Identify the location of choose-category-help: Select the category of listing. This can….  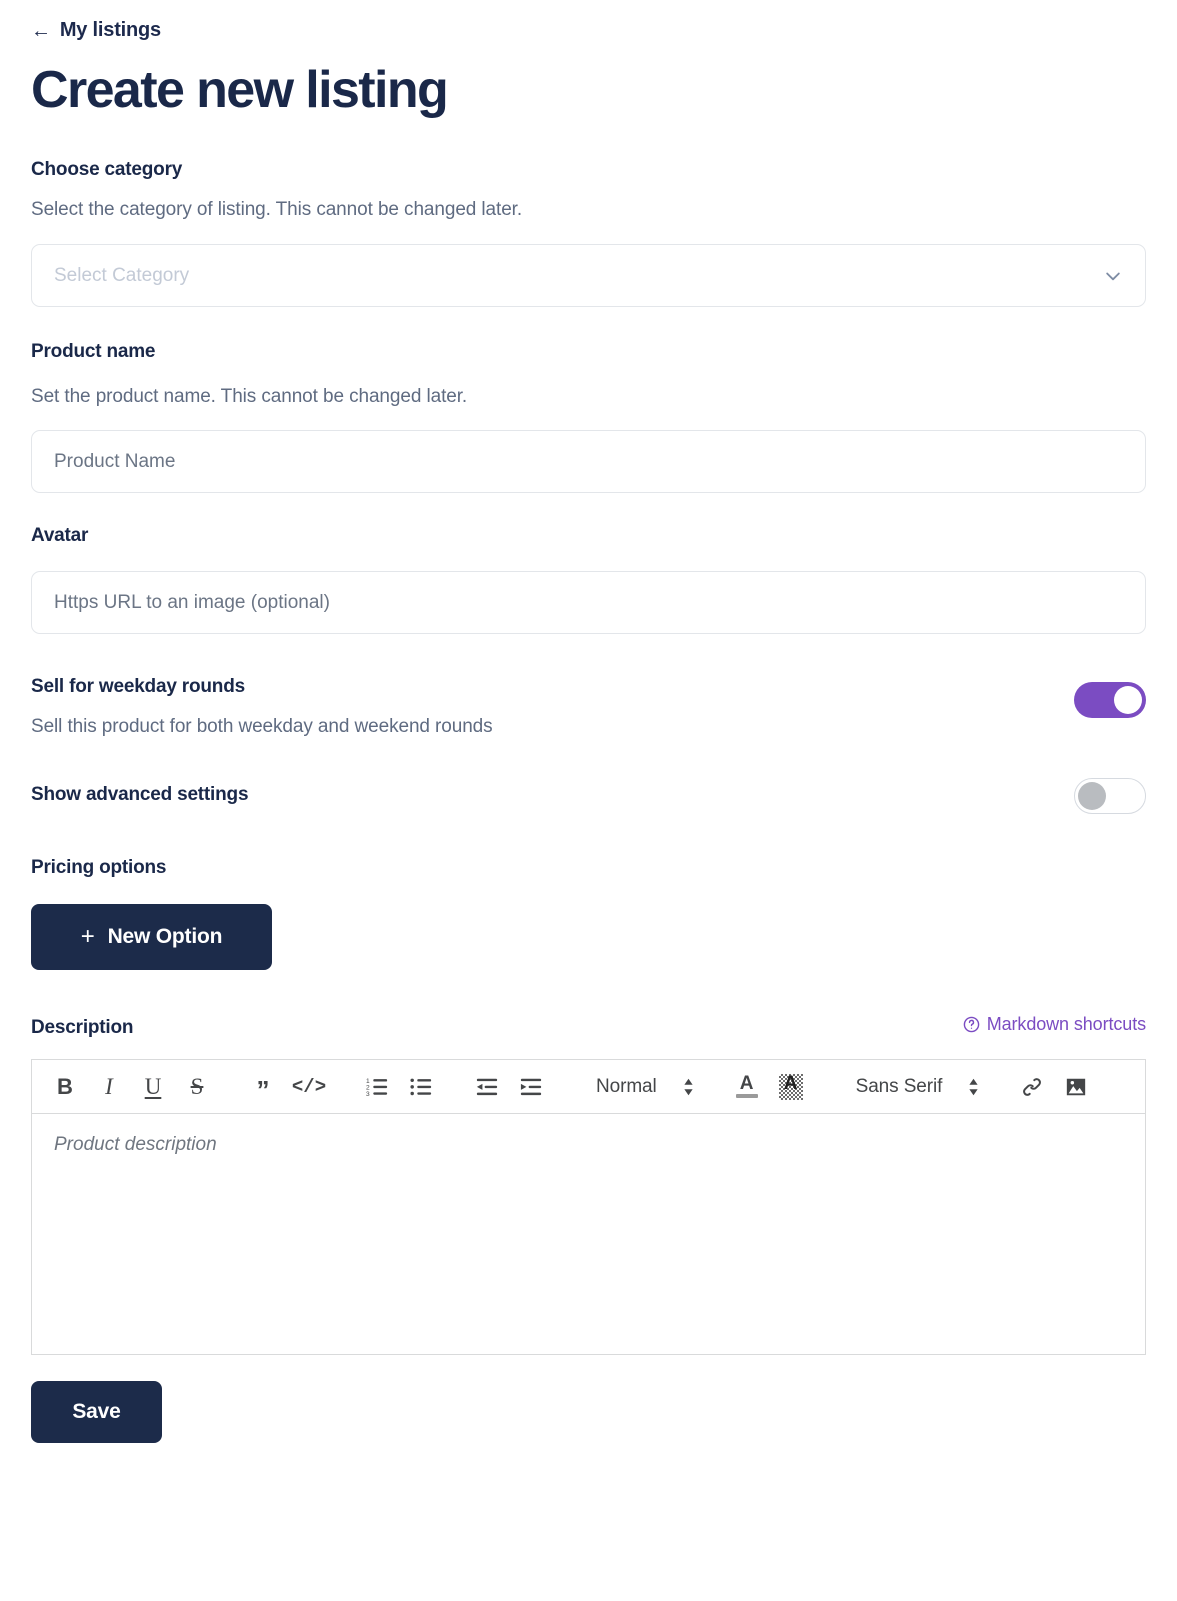
(277, 210).